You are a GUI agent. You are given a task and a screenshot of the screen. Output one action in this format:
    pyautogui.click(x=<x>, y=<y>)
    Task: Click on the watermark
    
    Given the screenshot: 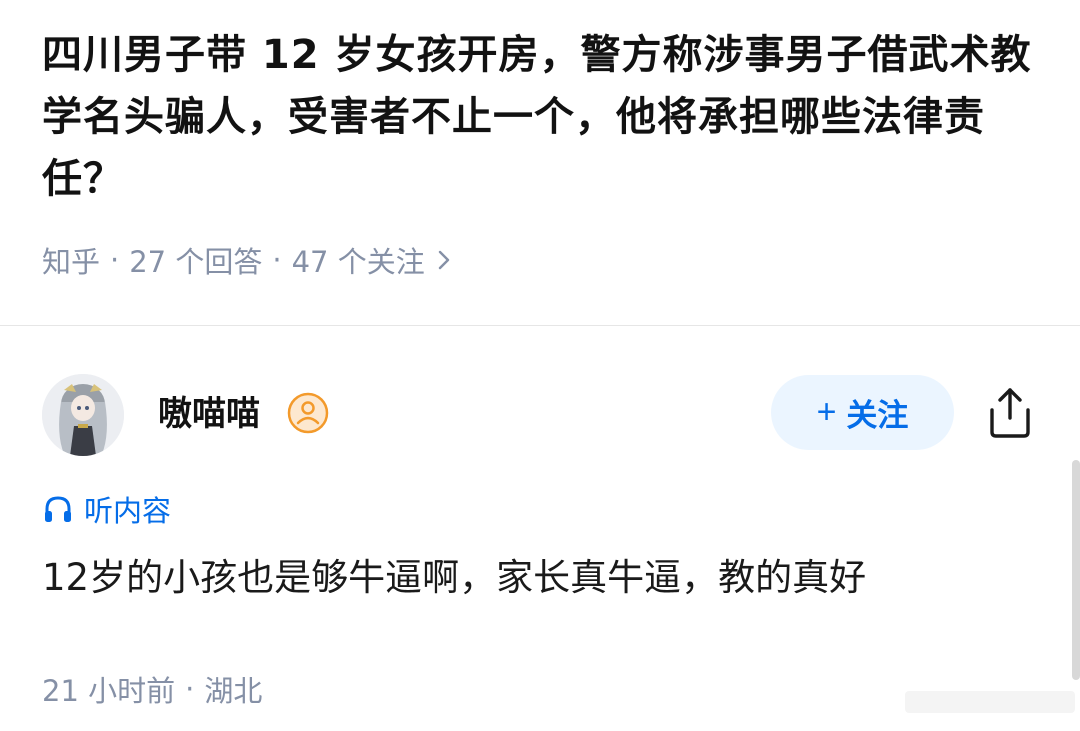 What is the action you would take?
    pyautogui.click(x=990, y=701)
    